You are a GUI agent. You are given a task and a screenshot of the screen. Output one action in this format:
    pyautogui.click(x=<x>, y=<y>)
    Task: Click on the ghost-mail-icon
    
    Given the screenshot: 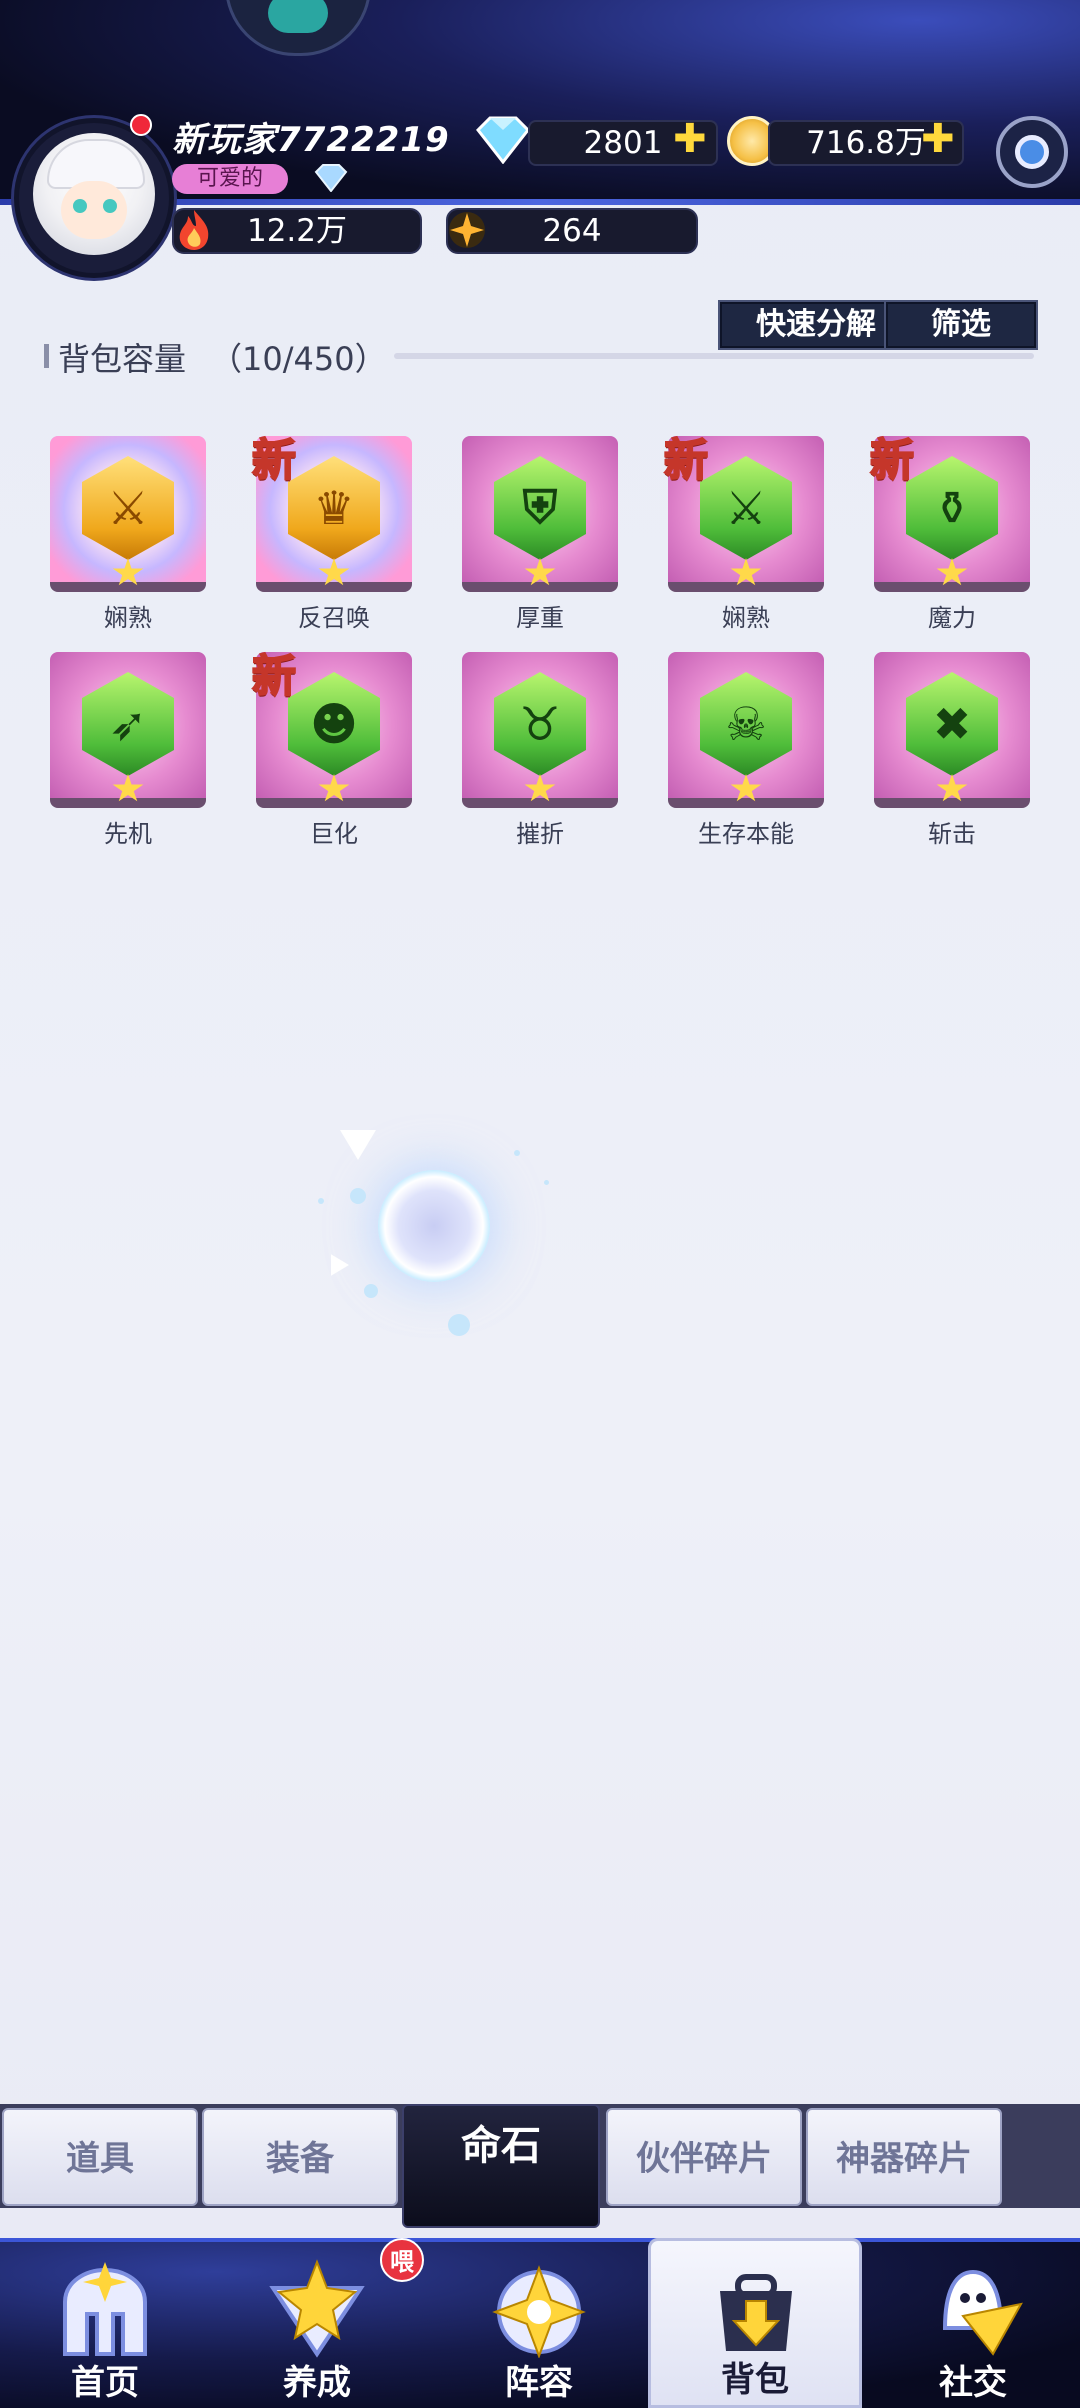 What is the action you would take?
    pyautogui.click(x=982, y=2312)
    